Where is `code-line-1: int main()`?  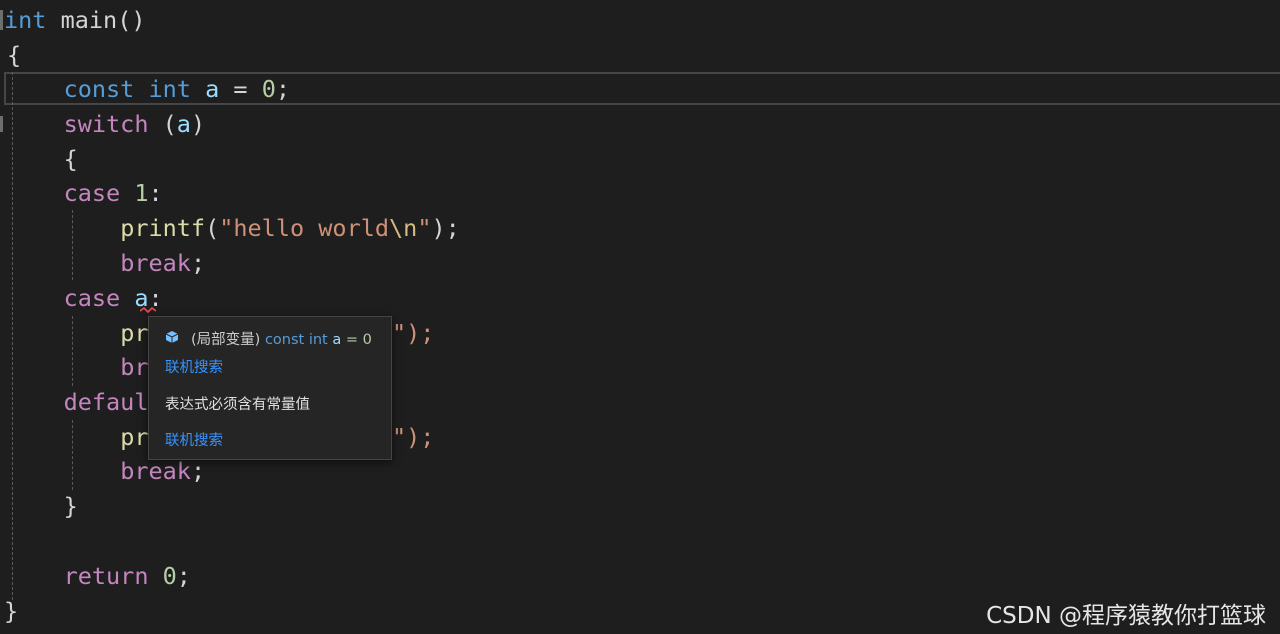
code-line-1: int main() is located at coordinates (75, 20).